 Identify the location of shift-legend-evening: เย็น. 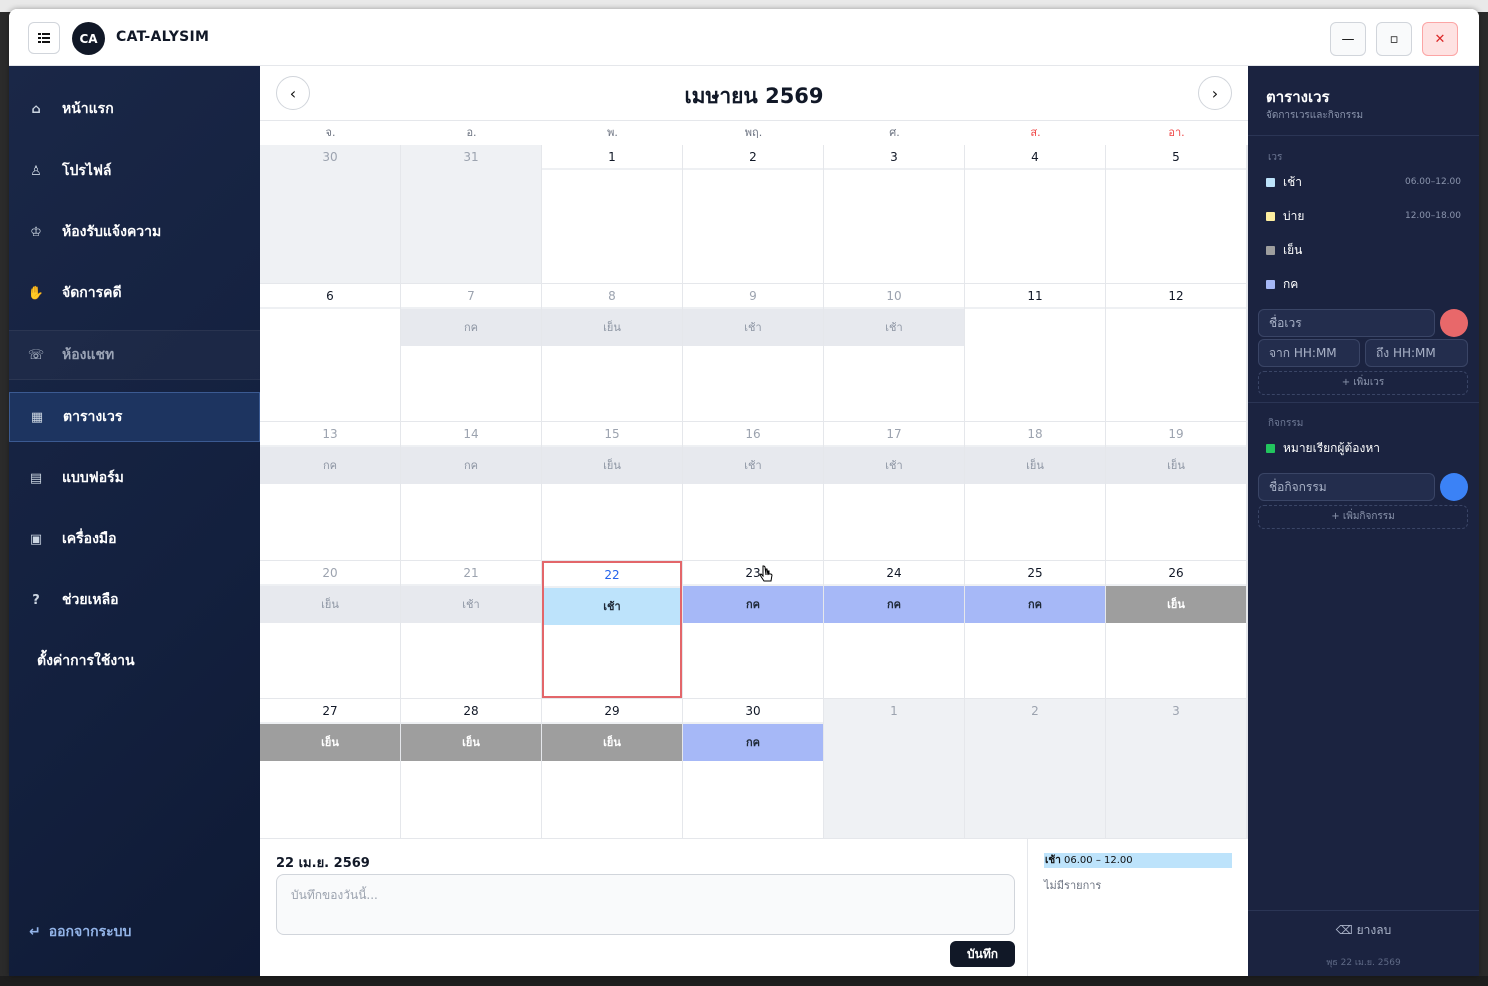
(1363, 250).